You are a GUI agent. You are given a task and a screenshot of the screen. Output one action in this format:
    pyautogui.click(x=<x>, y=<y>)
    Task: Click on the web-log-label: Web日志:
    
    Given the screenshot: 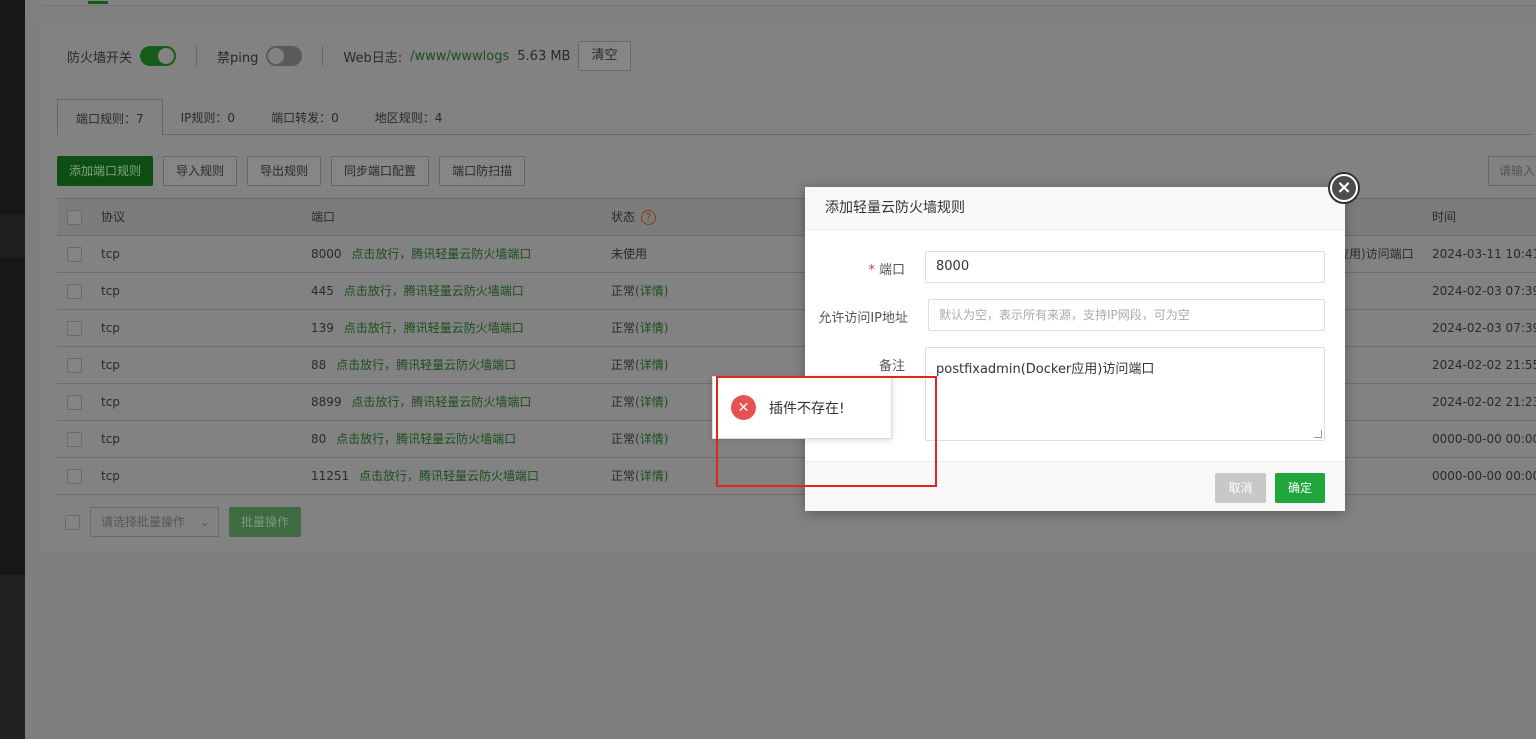 What is the action you would take?
    pyautogui.click(x=373, y=58)
    